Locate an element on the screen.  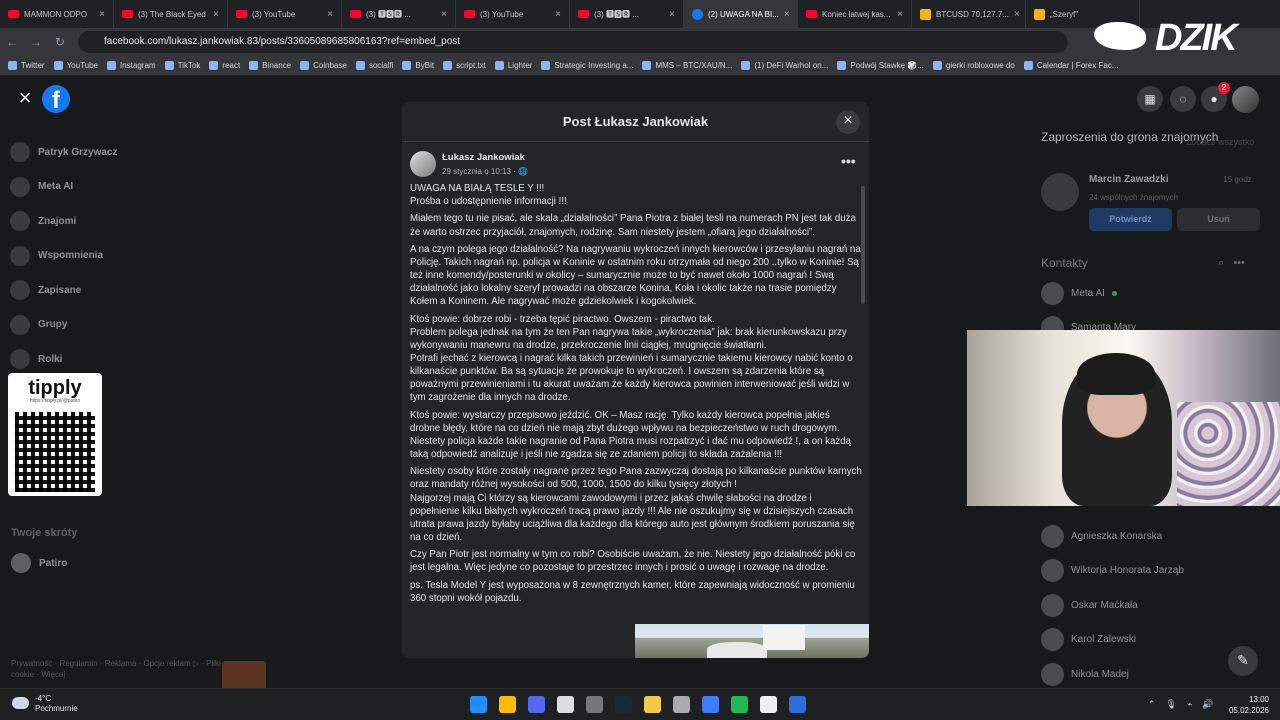
close-icon: × is located at coordinates (848, 122).